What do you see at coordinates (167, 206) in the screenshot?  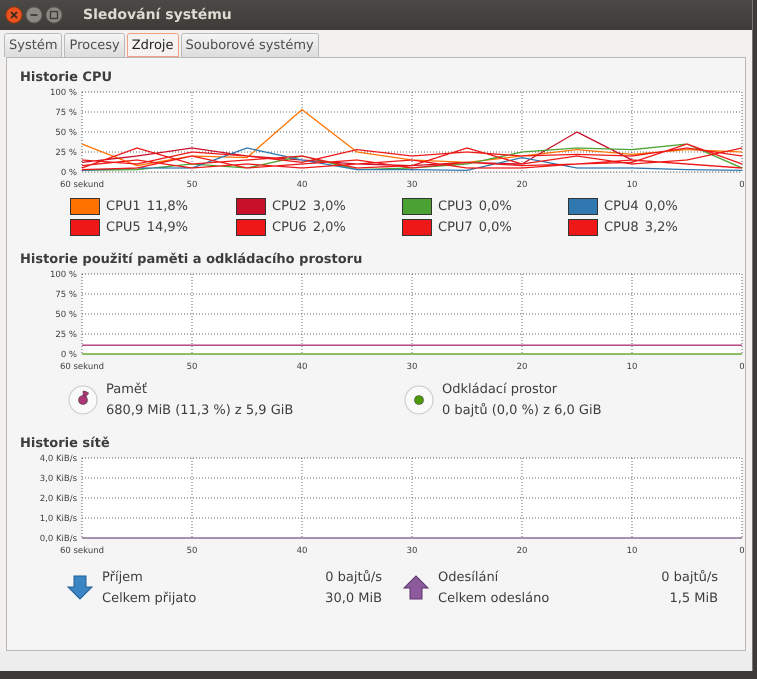 I see `cpu-value: 11,8%` at bounding box center [167, 206].